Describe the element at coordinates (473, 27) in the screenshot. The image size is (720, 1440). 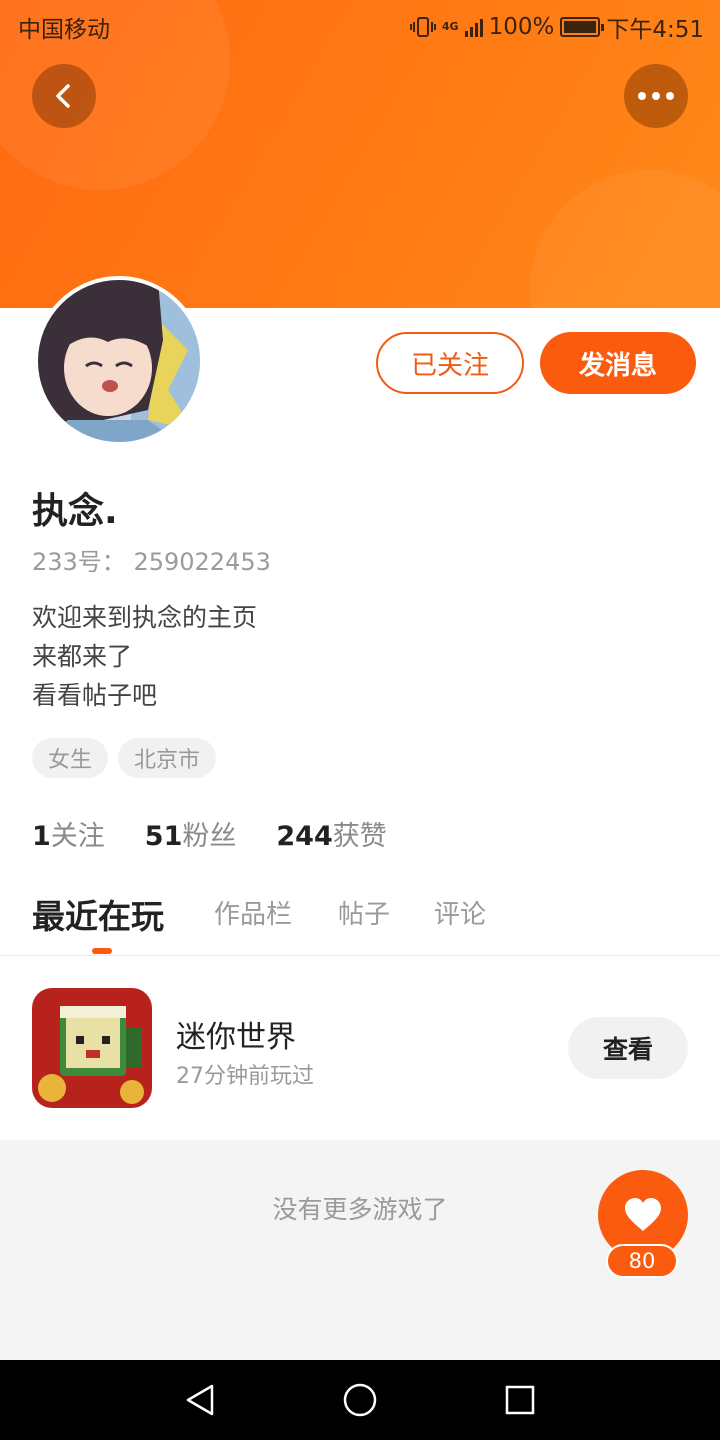
I see `signal-icon` at that location.